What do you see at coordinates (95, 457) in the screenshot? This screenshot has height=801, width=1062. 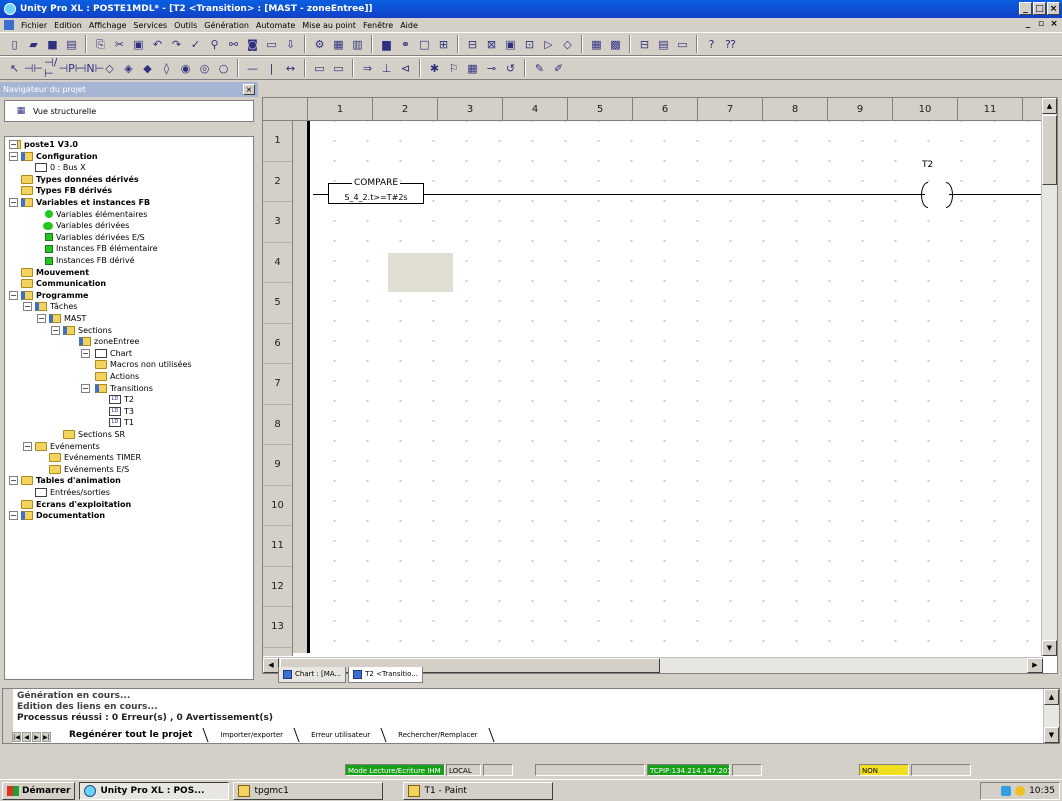 I see `tree-node: Evénements TIMER` at bounding box center [95, 457].